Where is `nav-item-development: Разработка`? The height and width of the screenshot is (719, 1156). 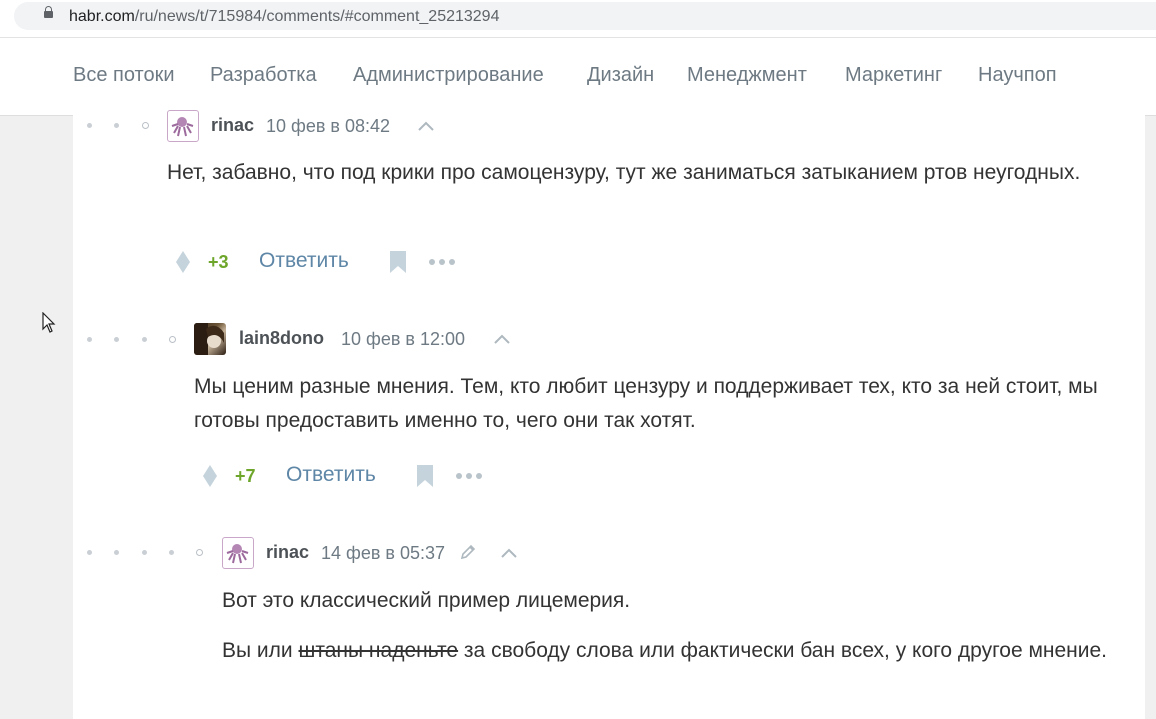
nav-item-development: Разработка is located at coordinates (263, 75).